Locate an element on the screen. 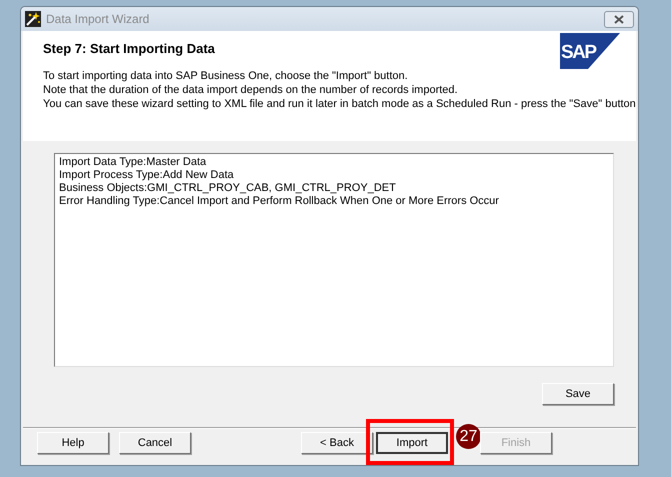  wizard-button: Import is located at coordinates (412, 443).